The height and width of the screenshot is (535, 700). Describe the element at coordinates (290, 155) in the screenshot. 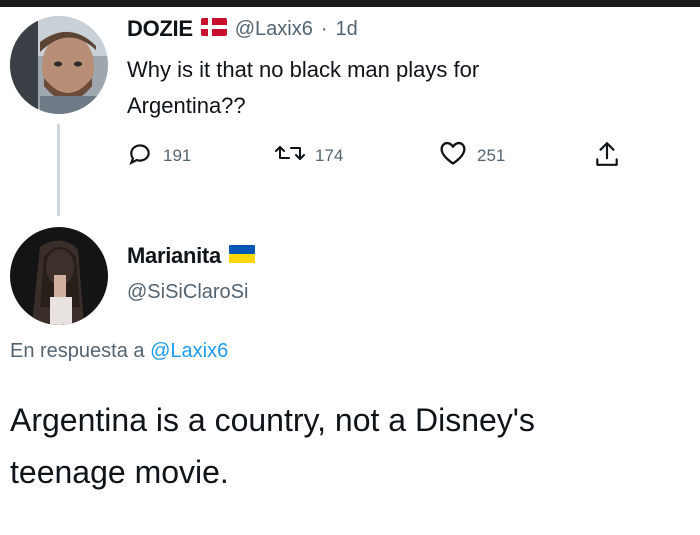

I see `retweet-icon` at that location.